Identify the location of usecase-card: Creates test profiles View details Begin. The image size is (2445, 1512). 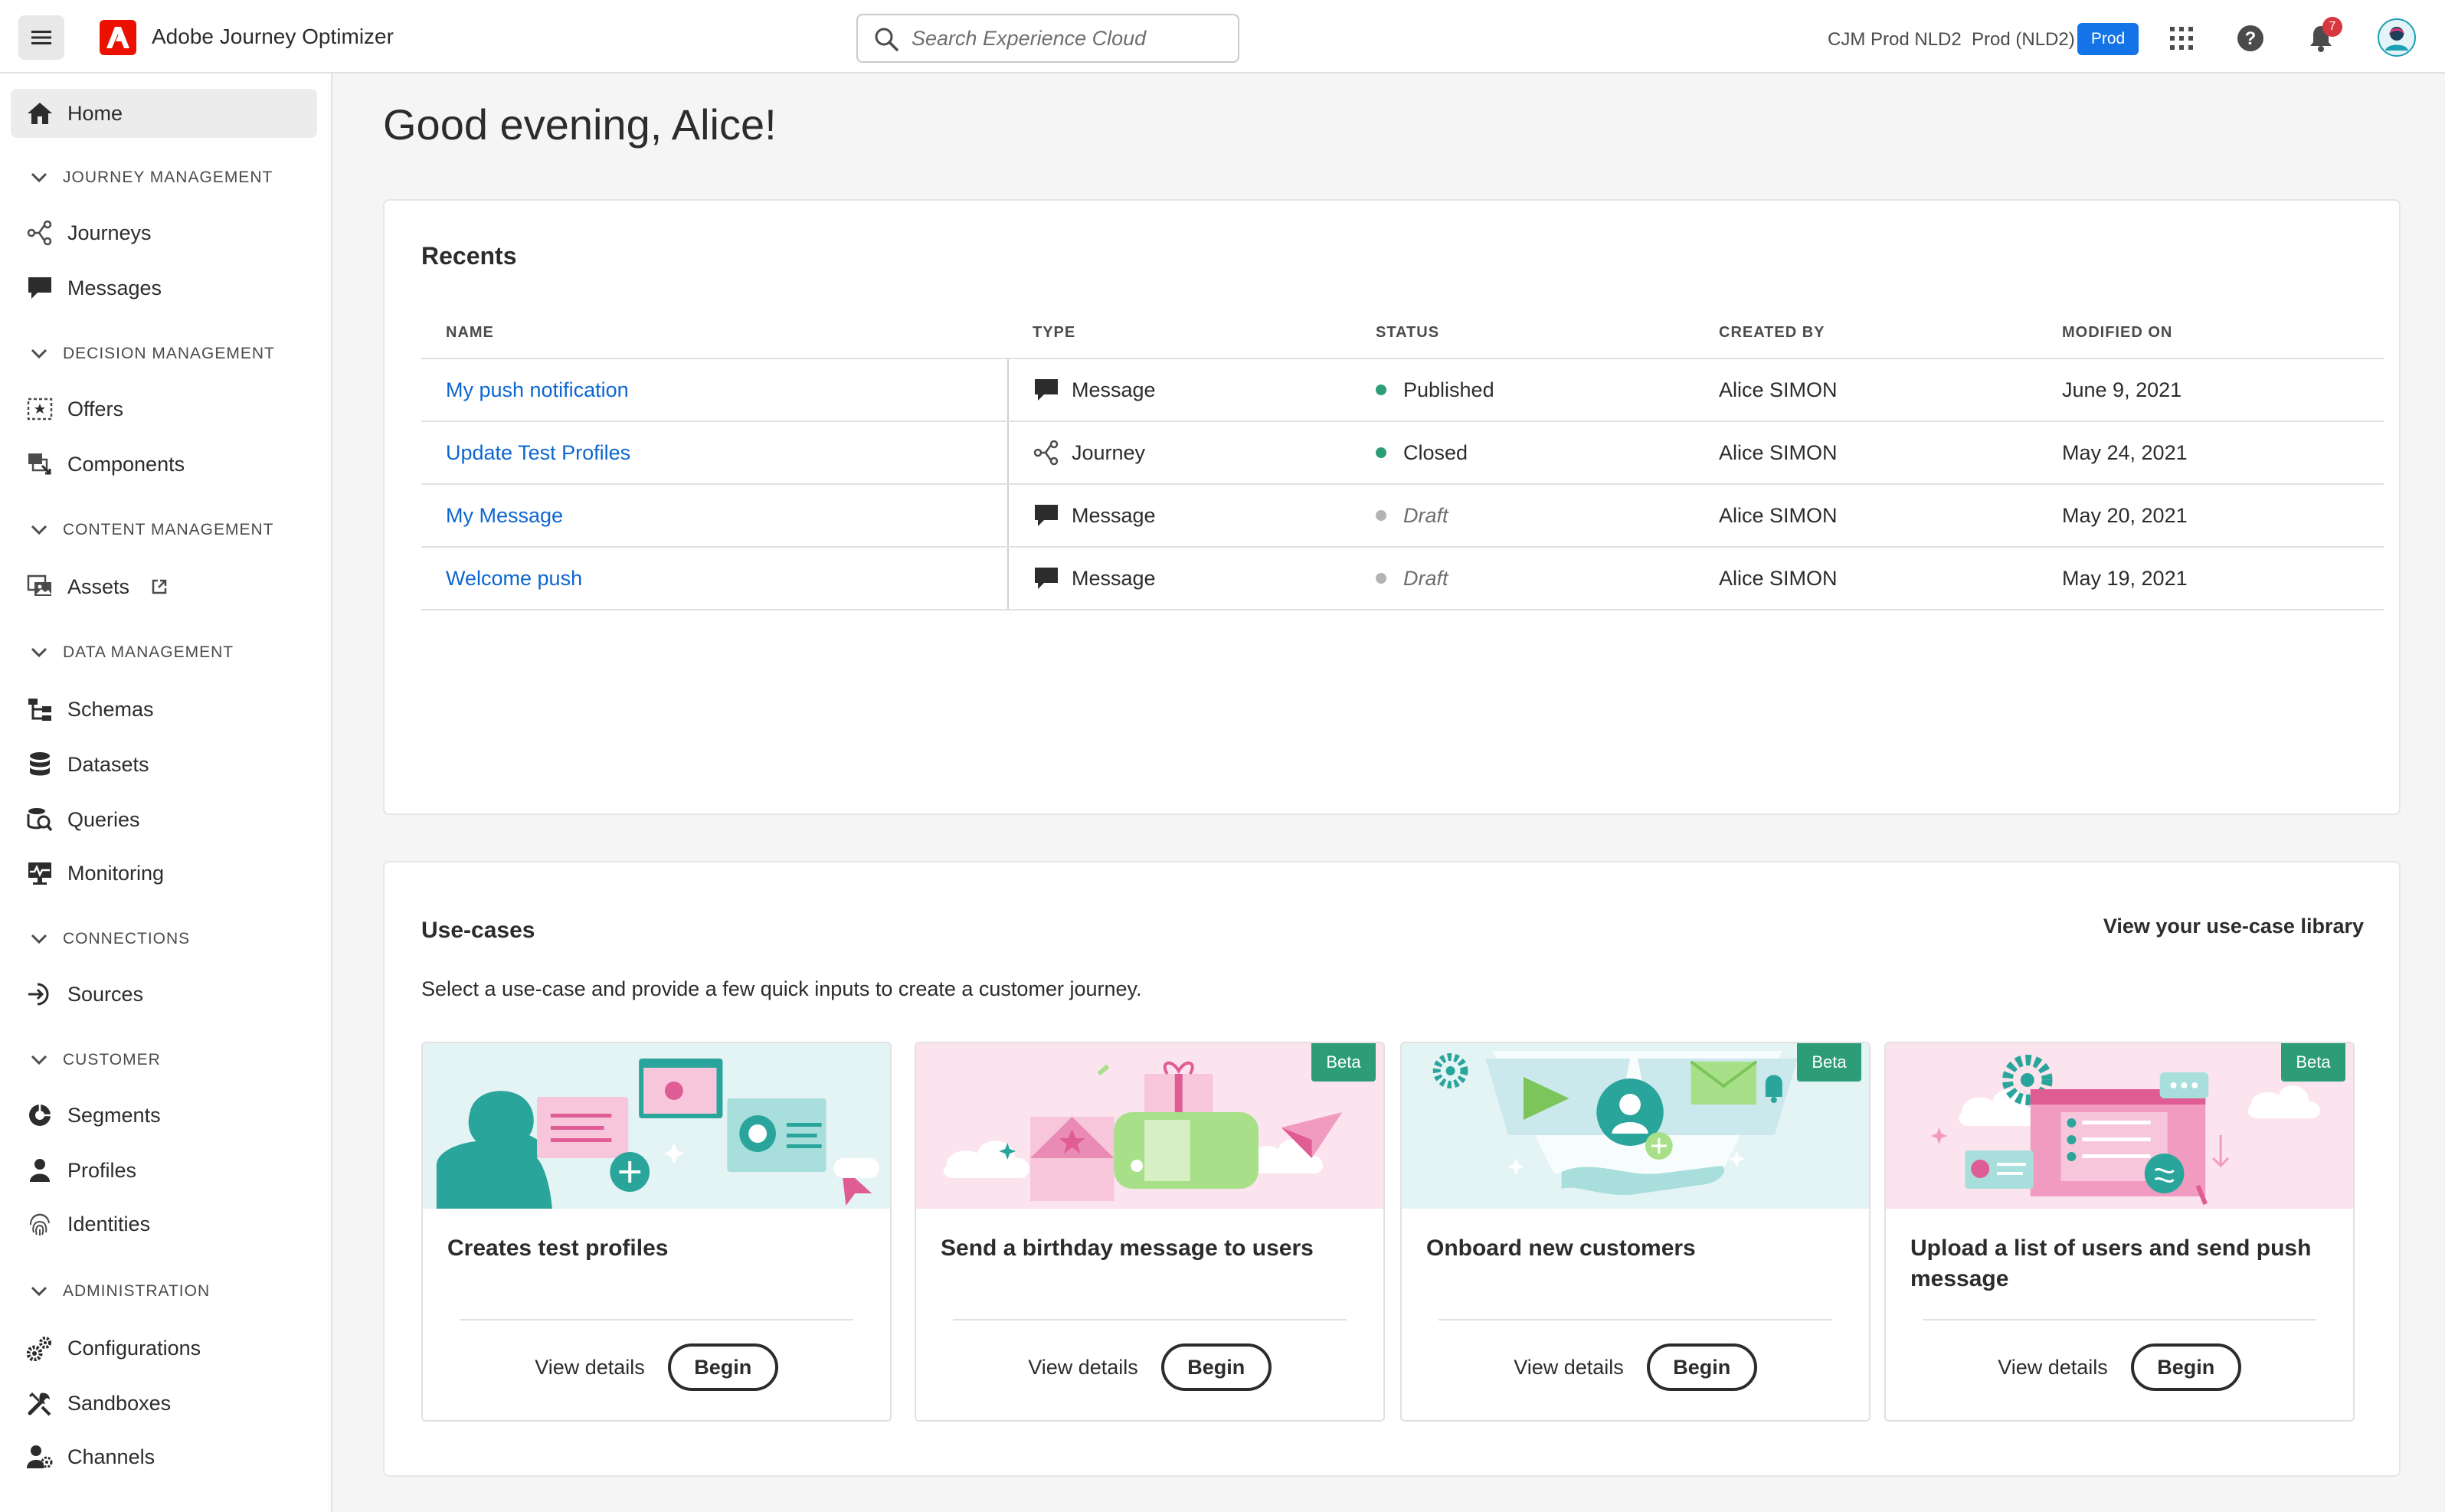
(656, 1232).